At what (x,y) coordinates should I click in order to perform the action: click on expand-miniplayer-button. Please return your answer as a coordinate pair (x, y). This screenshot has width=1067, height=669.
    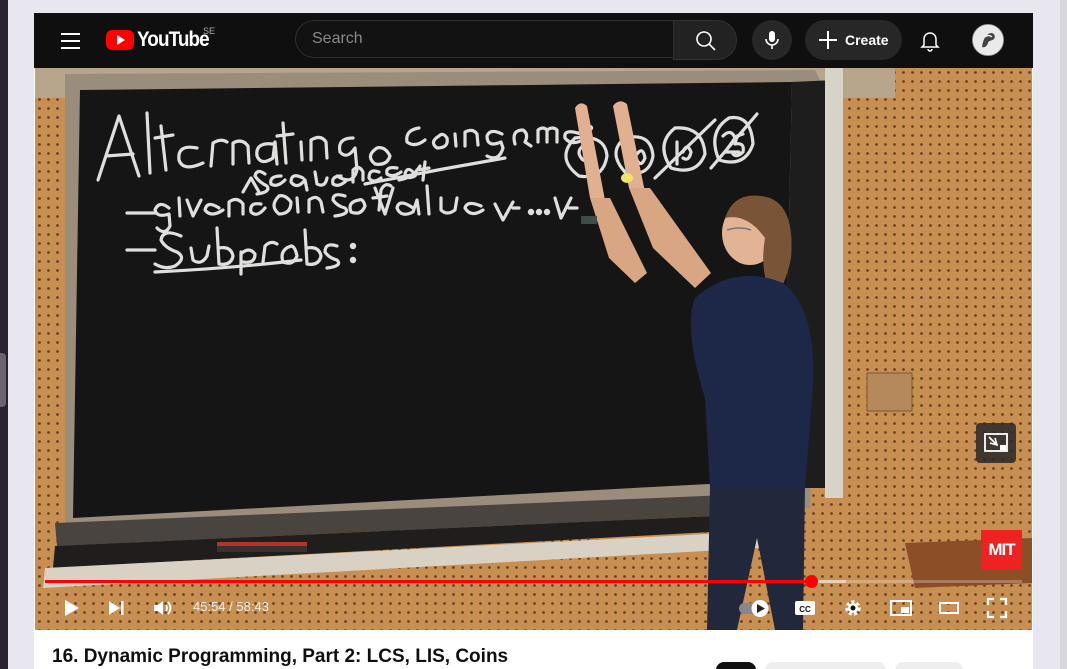
    Looking at the image, I should click on (996, 443).